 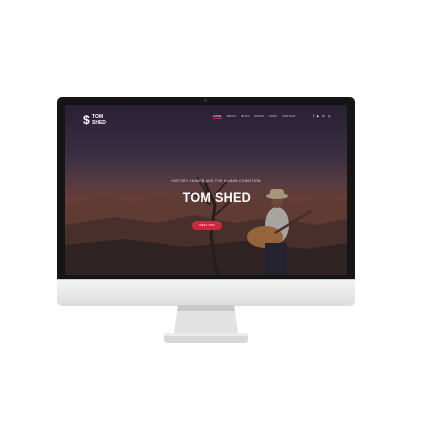 I want to click on linkedin-icon: in, so click(x=323, y=116).